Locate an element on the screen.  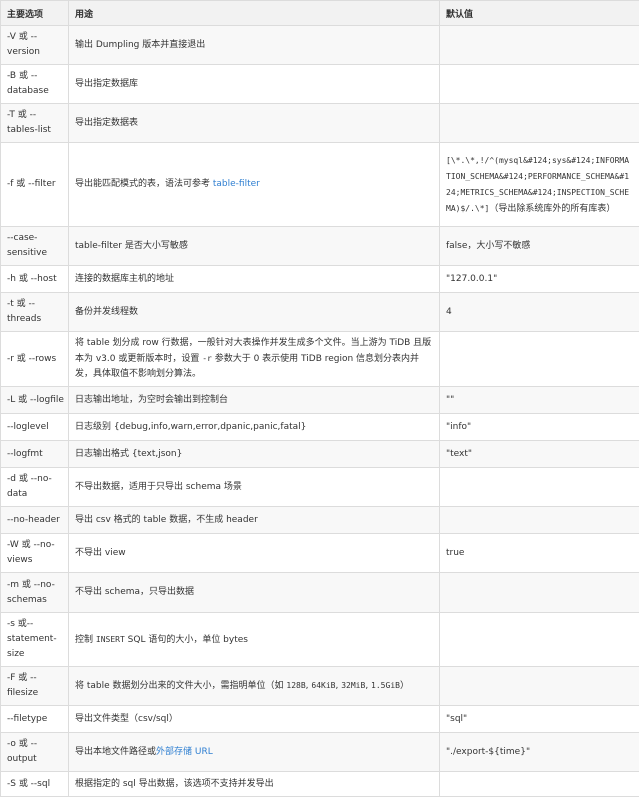
table-row: -m 或 --no-schemas不导出 schema，只导出数据 is located at coordinates (320, 593).